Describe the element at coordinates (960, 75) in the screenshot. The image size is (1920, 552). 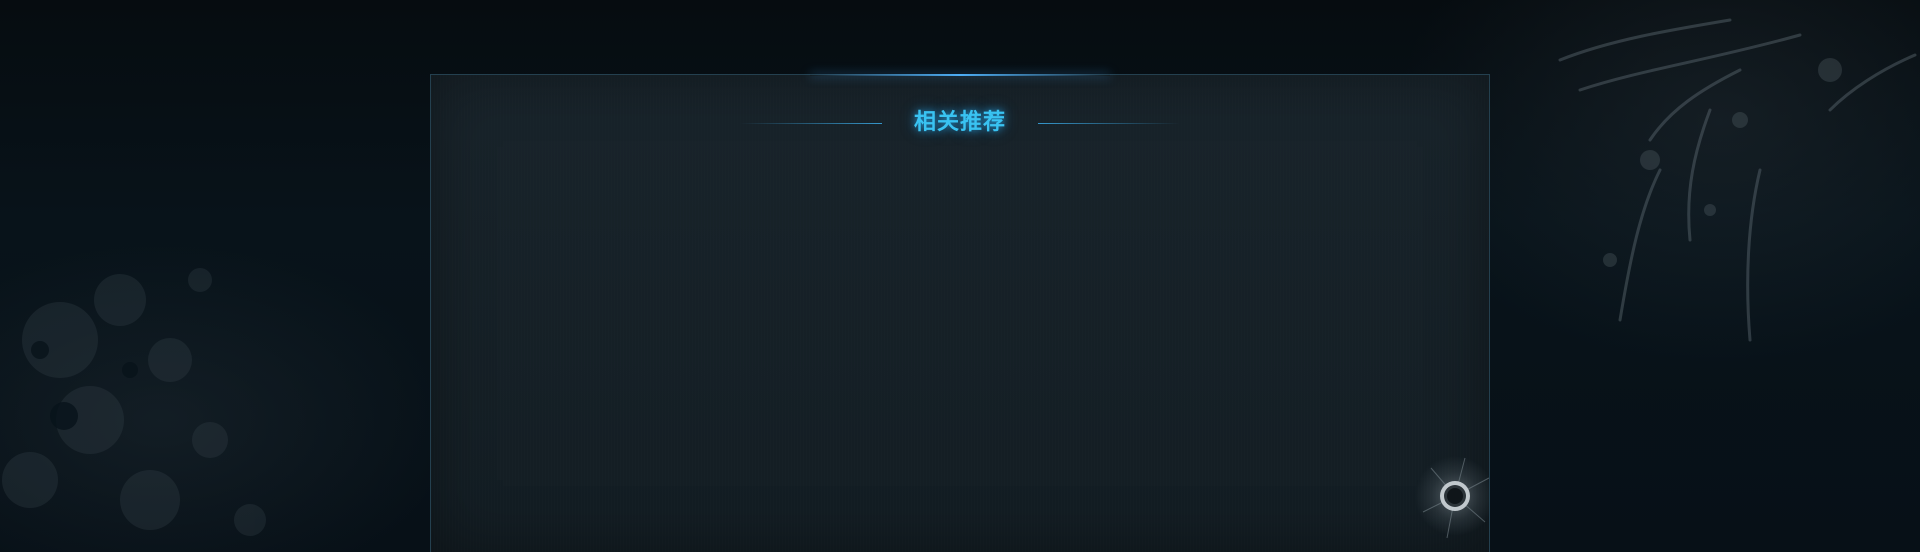
I see `panel-top-glow` at that location.